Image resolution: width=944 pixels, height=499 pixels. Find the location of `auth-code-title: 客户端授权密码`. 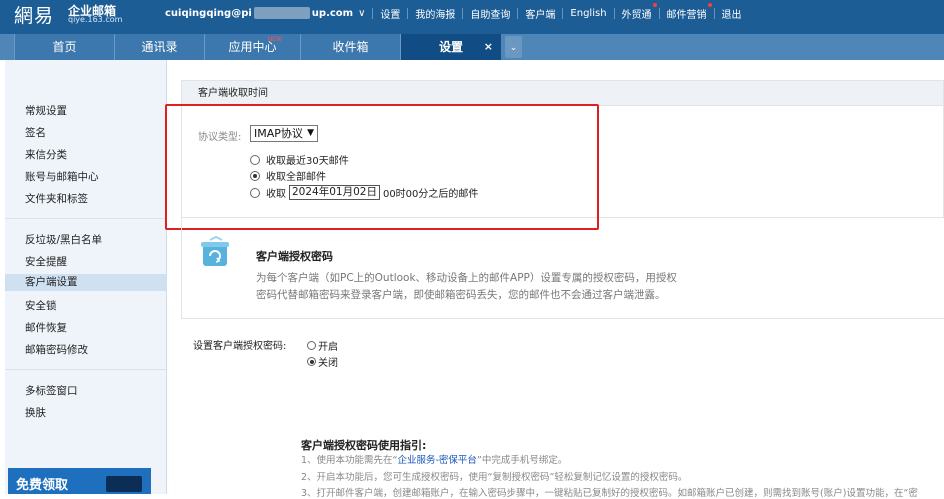

auth-code-title: 客户端授权密码 is located at coordinates (294, 256).